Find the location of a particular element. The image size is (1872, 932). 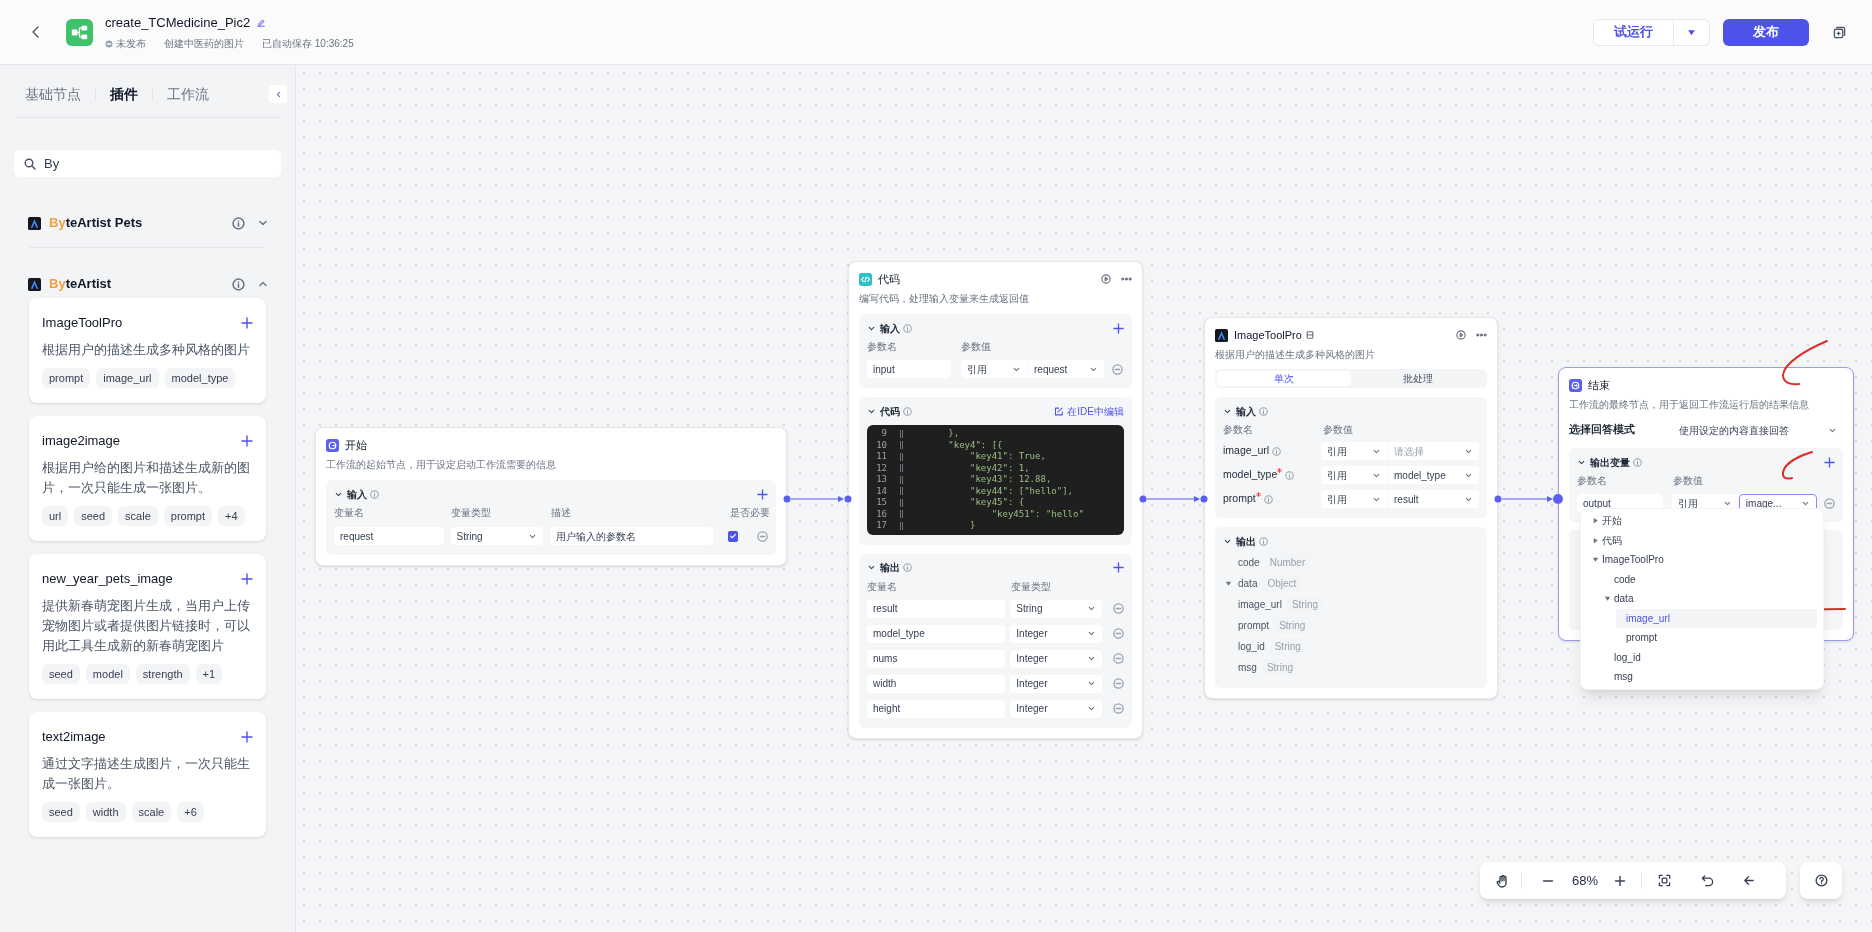

zoom-level: 68% is located at coordinates (1585, 880).